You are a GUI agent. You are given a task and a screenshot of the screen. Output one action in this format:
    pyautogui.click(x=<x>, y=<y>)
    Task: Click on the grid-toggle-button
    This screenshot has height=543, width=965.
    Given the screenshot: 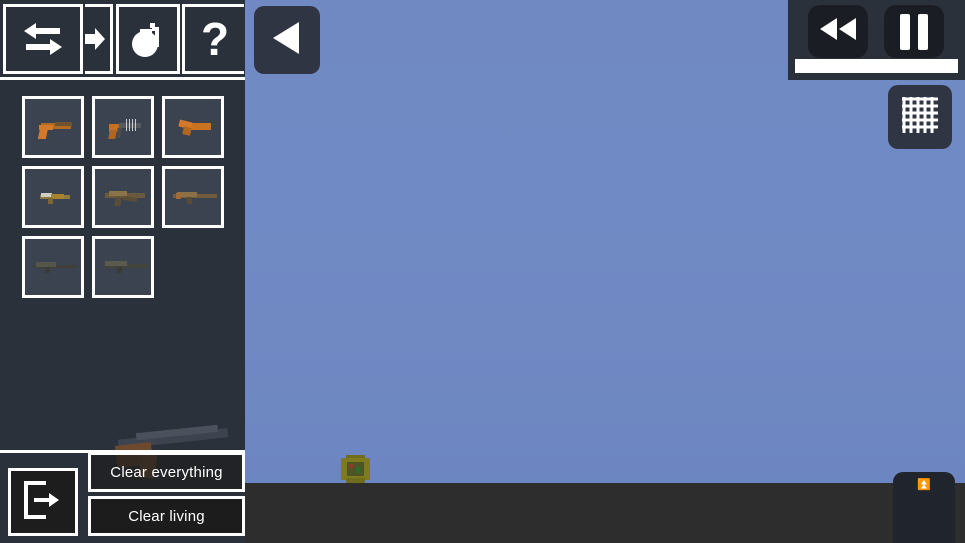 What is the action you would take?
    pyautogui.click(x=920, y=117)
    